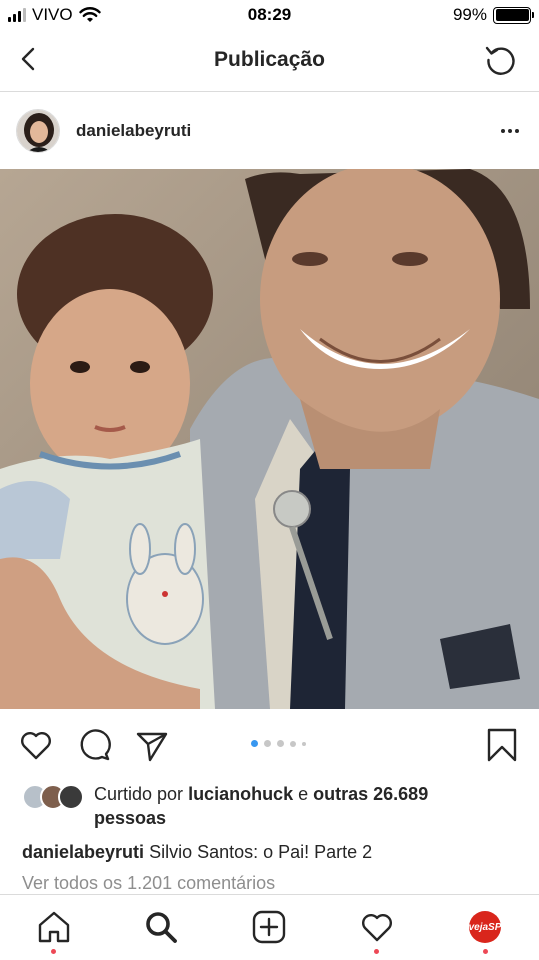 The width and height of the screenshot is (539, 960). Describe the element at coordinates (513, 15) in the screenshot. I see `battery-icon` at that location.